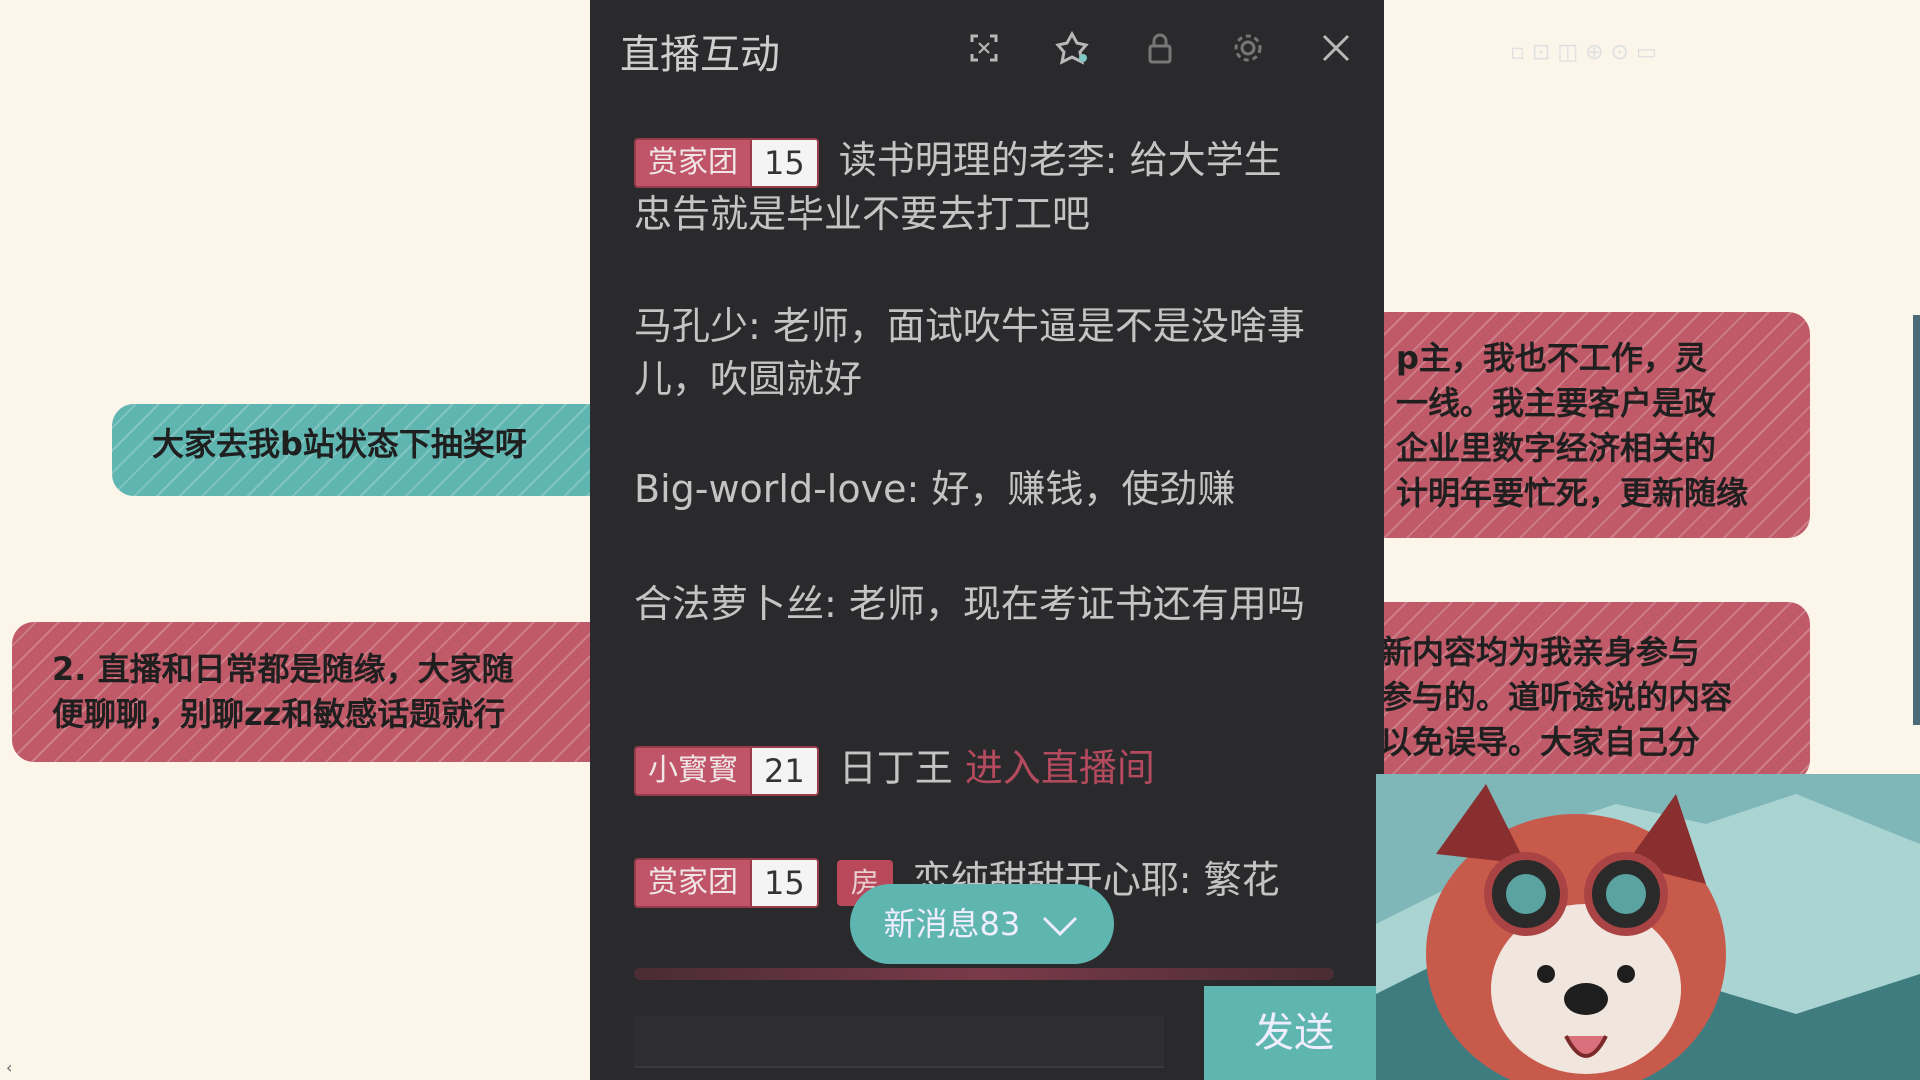  Describe the element at coordinates (984, 48) in the screenshot. I see `popout-icon` at that location.